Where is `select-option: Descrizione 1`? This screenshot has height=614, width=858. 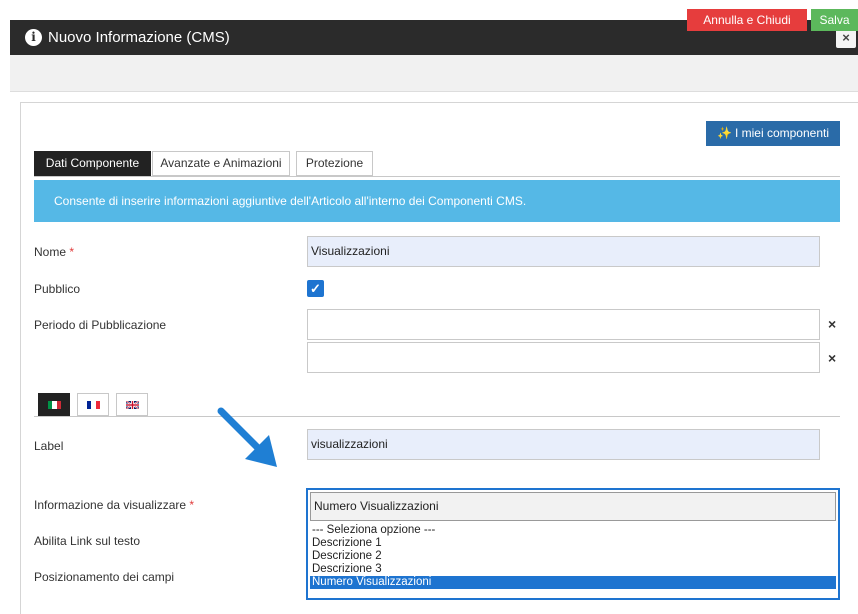 select-option: Descrizione 1 is located at coordinates (573, 543).